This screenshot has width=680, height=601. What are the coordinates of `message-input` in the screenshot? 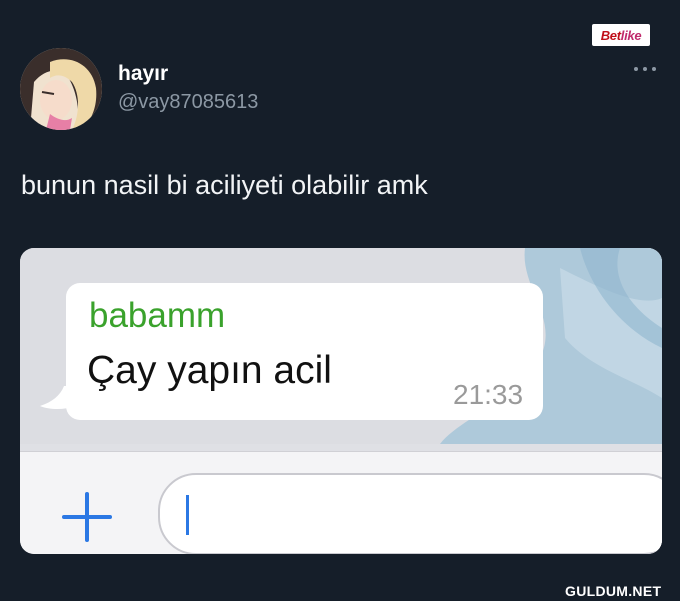 It's located at (410, 513).